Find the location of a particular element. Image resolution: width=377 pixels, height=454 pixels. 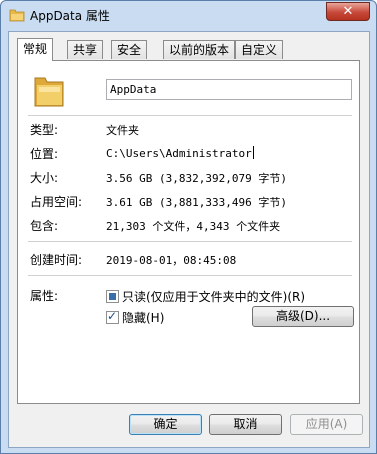

type-label: 类型: is located at coordinates (44, 130).